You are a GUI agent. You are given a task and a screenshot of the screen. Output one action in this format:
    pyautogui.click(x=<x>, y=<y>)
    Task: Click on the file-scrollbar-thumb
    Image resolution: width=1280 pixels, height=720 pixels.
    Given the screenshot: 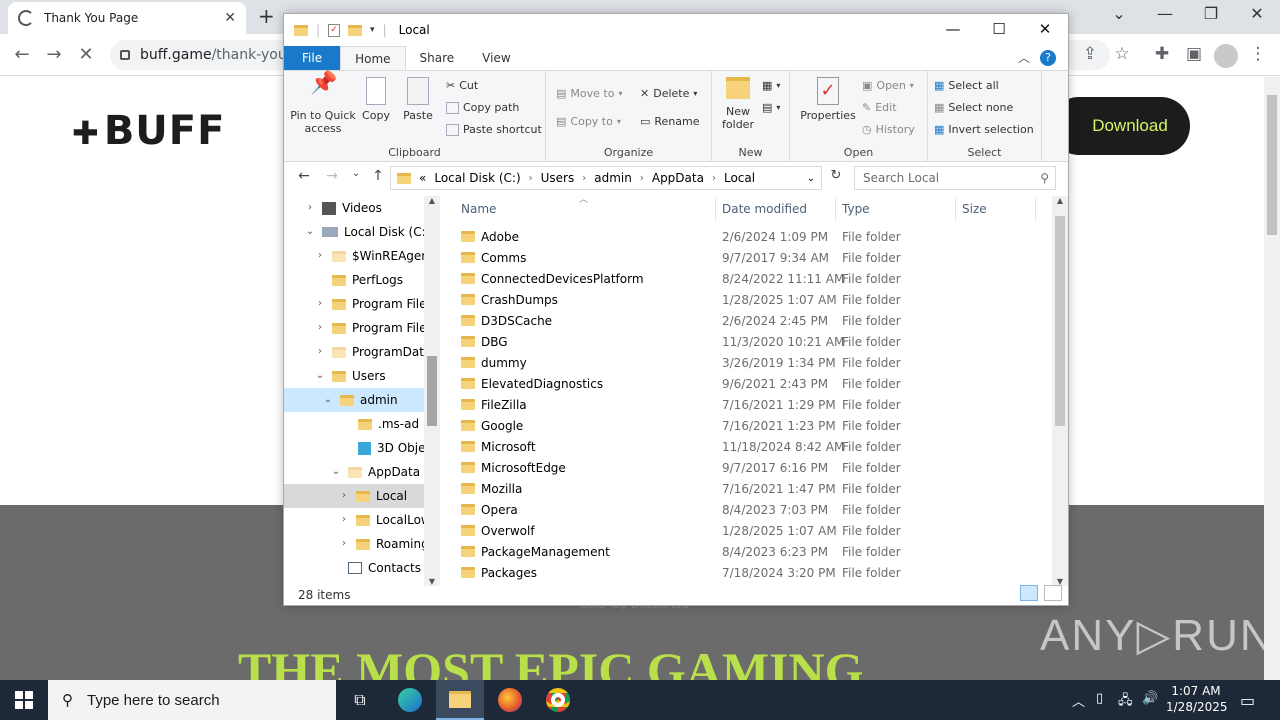 What is the action you would take?
    pyautogui.click(x=1060, y=321)
    